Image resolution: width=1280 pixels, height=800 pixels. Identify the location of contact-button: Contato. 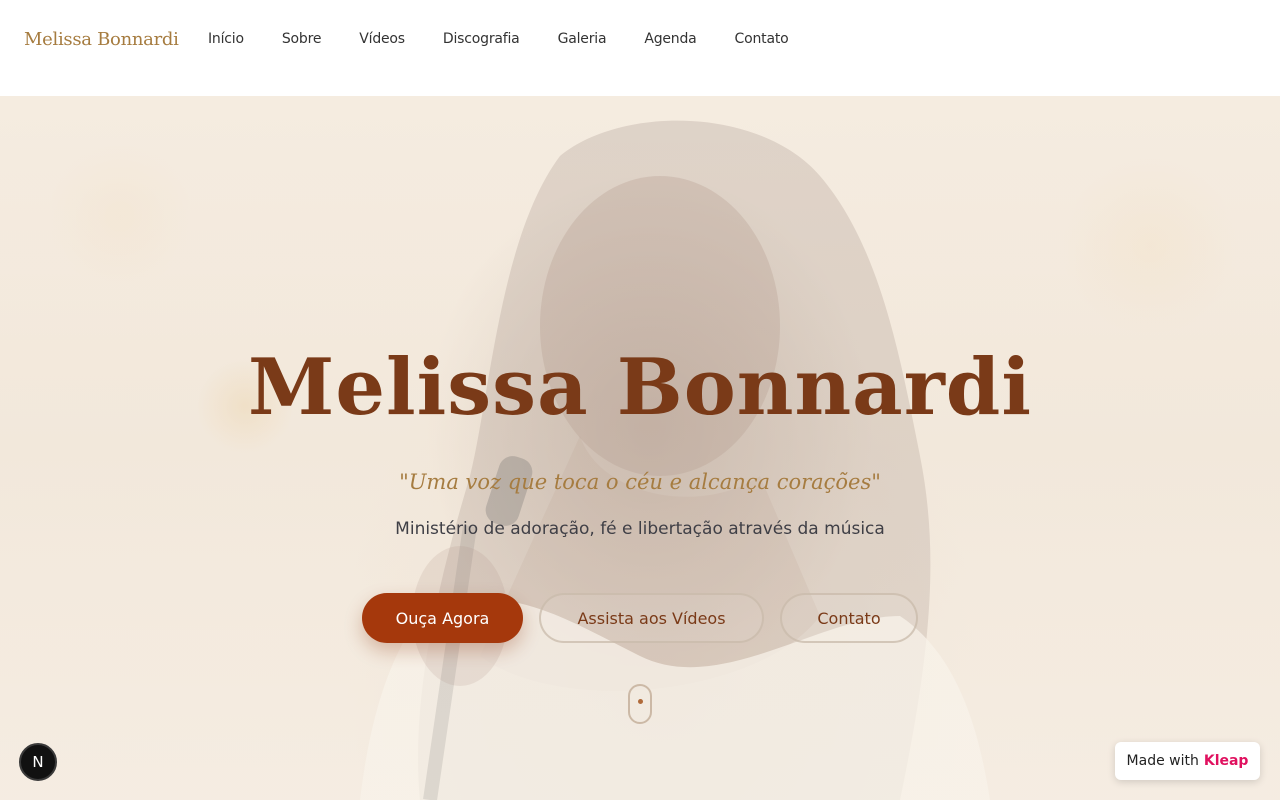
(849, 618).